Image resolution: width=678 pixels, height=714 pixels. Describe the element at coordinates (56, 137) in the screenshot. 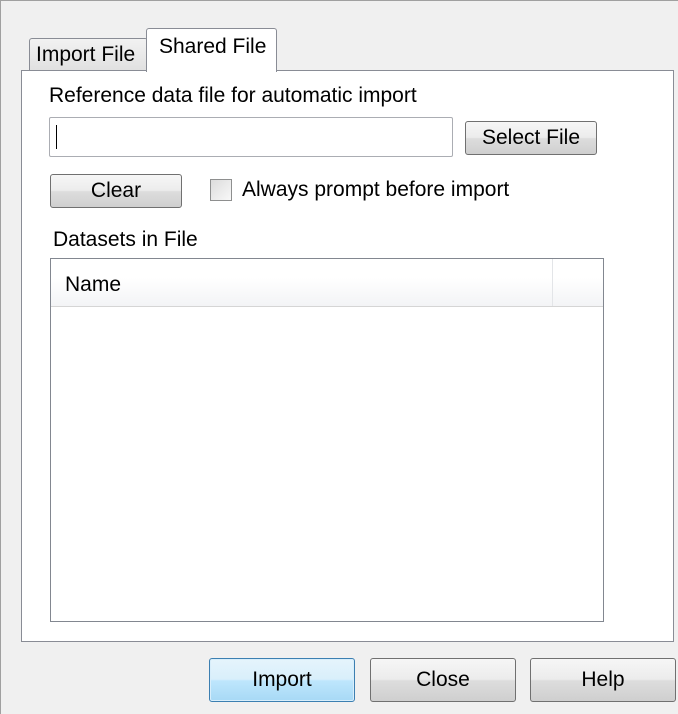

I see `text-caret` at that location.